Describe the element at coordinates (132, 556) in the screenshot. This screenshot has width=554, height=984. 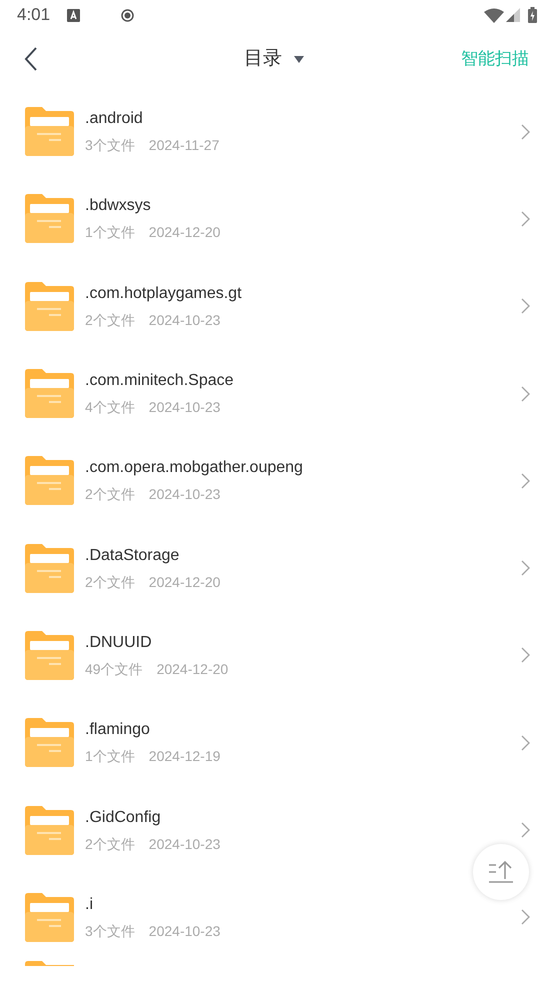
I see `folder-name: .DataStorage` at that location.